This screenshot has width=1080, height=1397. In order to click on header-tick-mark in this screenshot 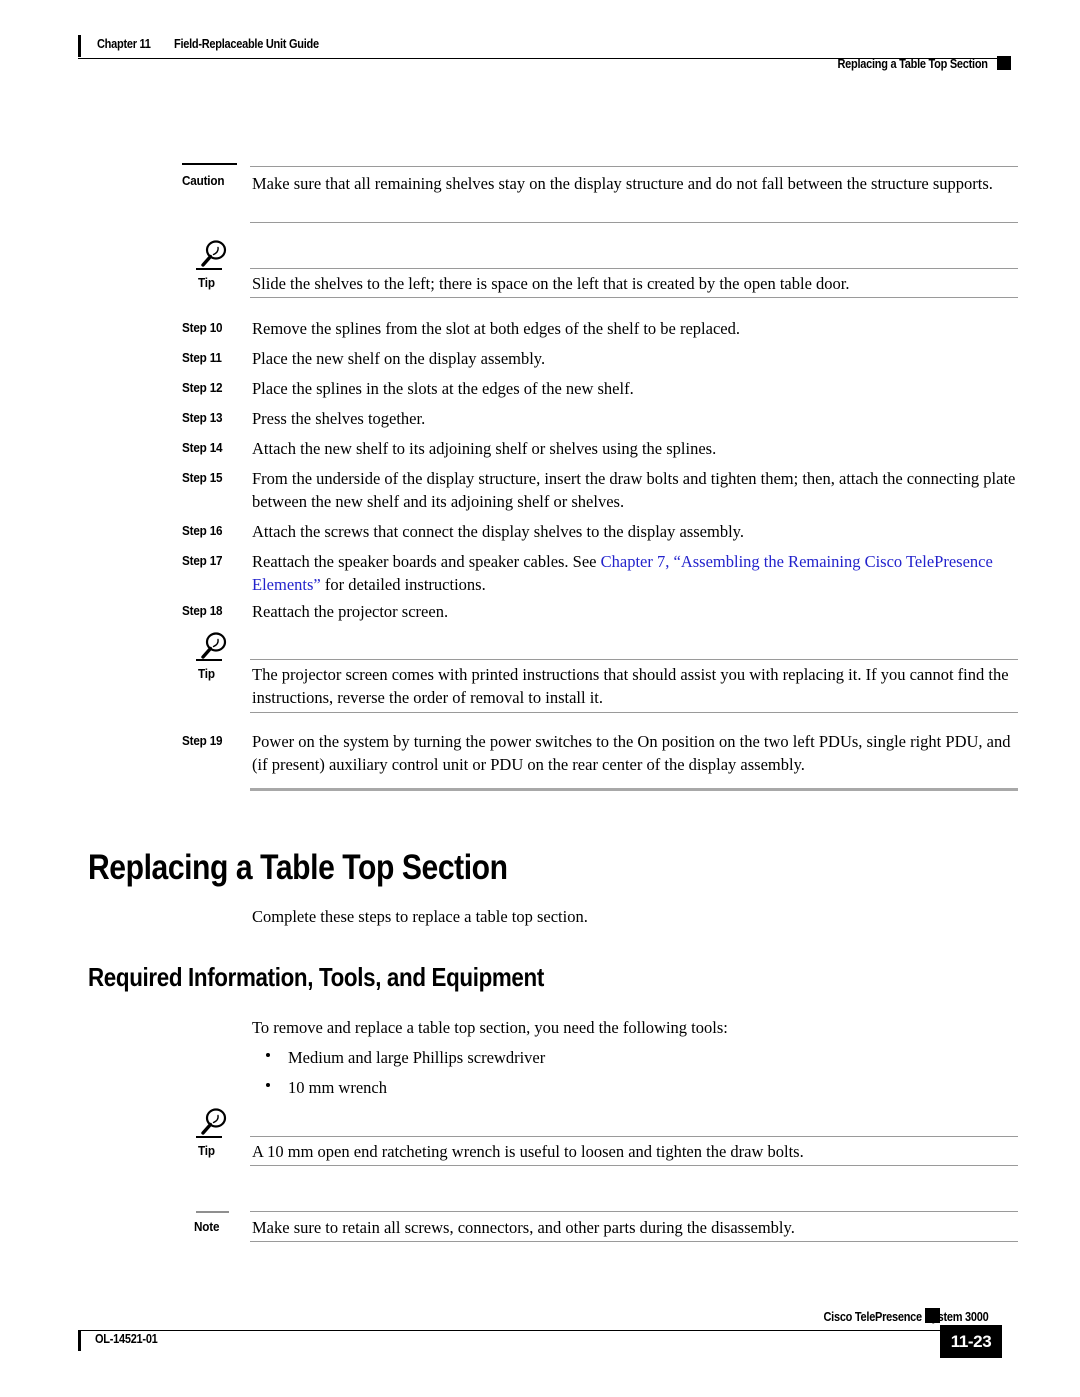, I will do `click(79, 46)`.